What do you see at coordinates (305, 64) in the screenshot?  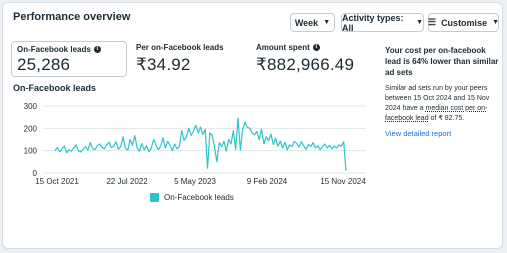 I see `metric-value: ₹882,966.49` at bounding box center [305, 64].